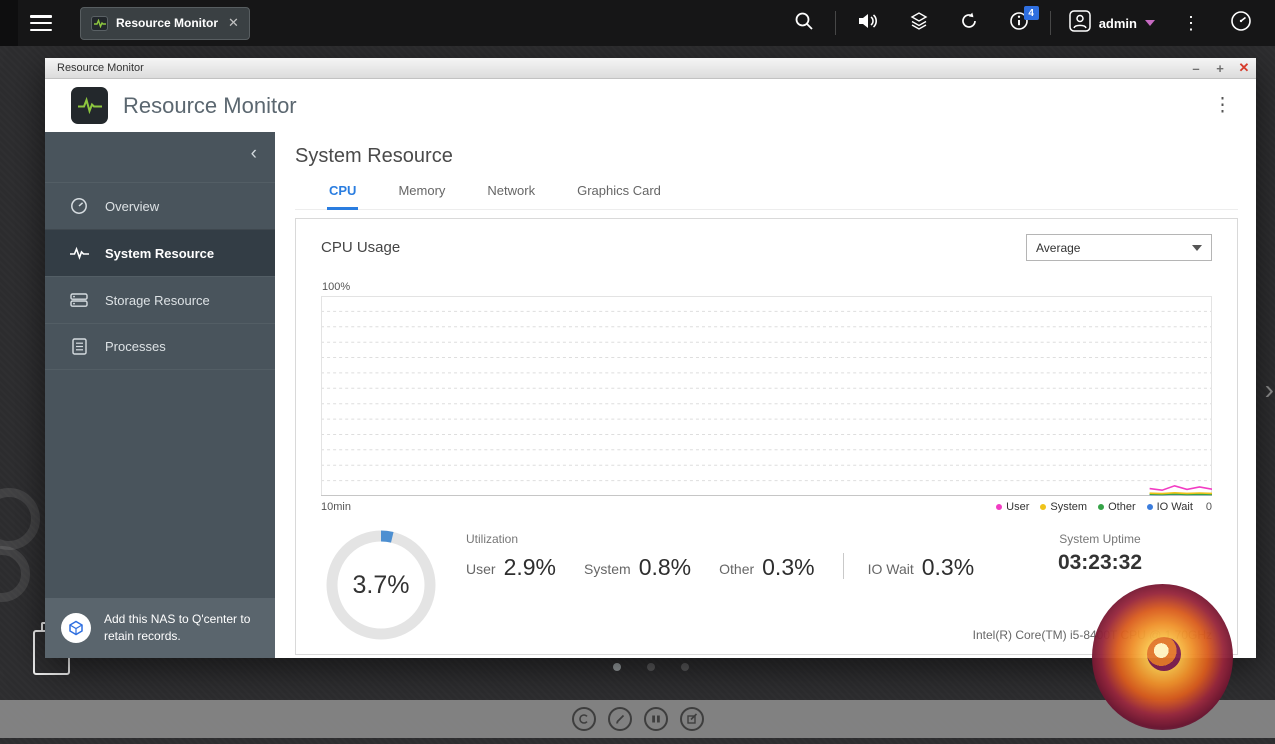 The width and height of the screenshot is (1275, 744). I want to click on notification-count-badge: 4, so click(1031, 13).